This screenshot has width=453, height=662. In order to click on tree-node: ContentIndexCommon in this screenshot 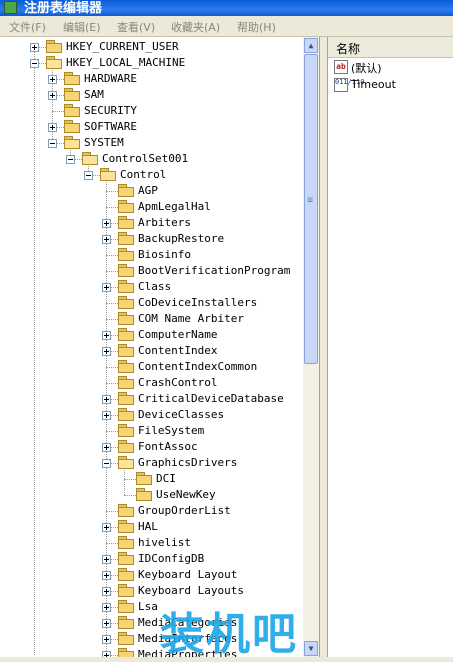, I will do `click(150, 367)`.